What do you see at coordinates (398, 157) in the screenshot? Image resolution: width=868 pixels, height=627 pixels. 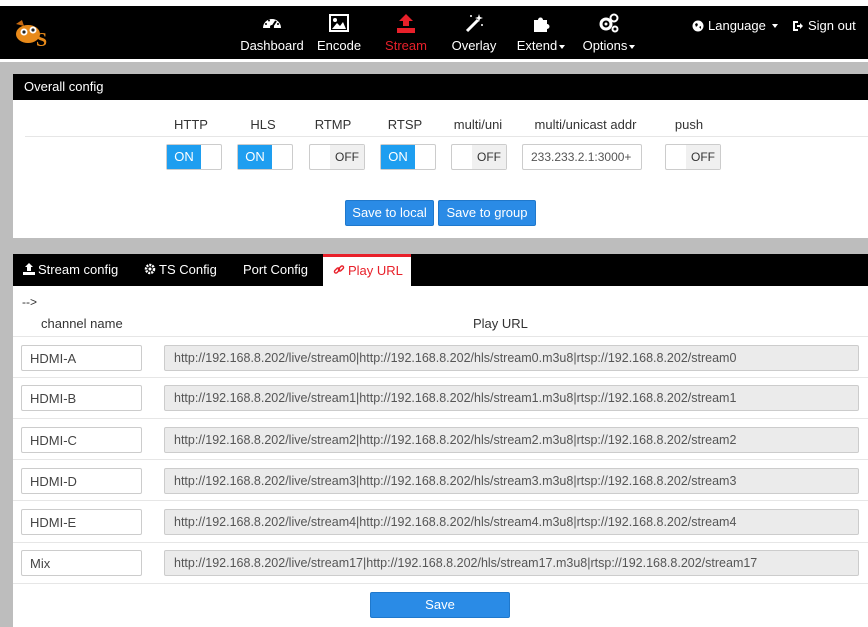 I see `rtsp-toggle-on: ON` at bounding box center [398, 157].